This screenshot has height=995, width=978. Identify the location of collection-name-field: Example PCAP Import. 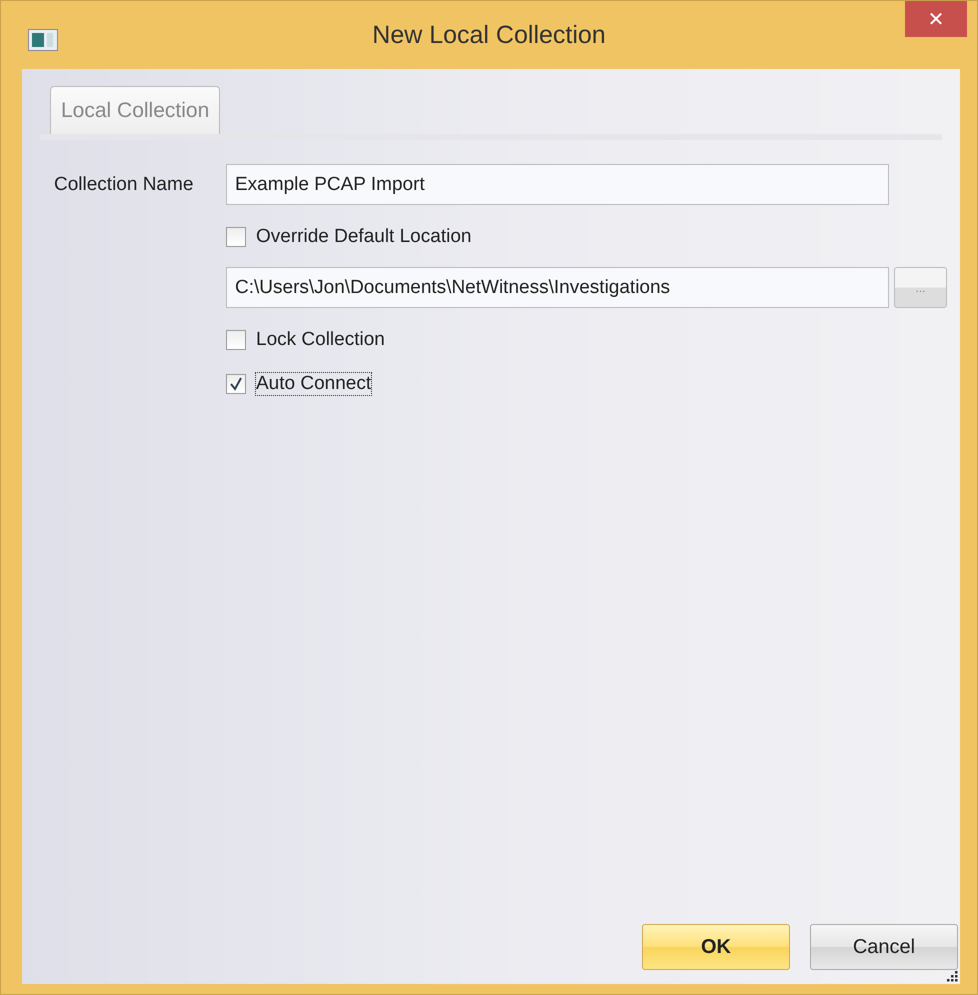
(557, 184).